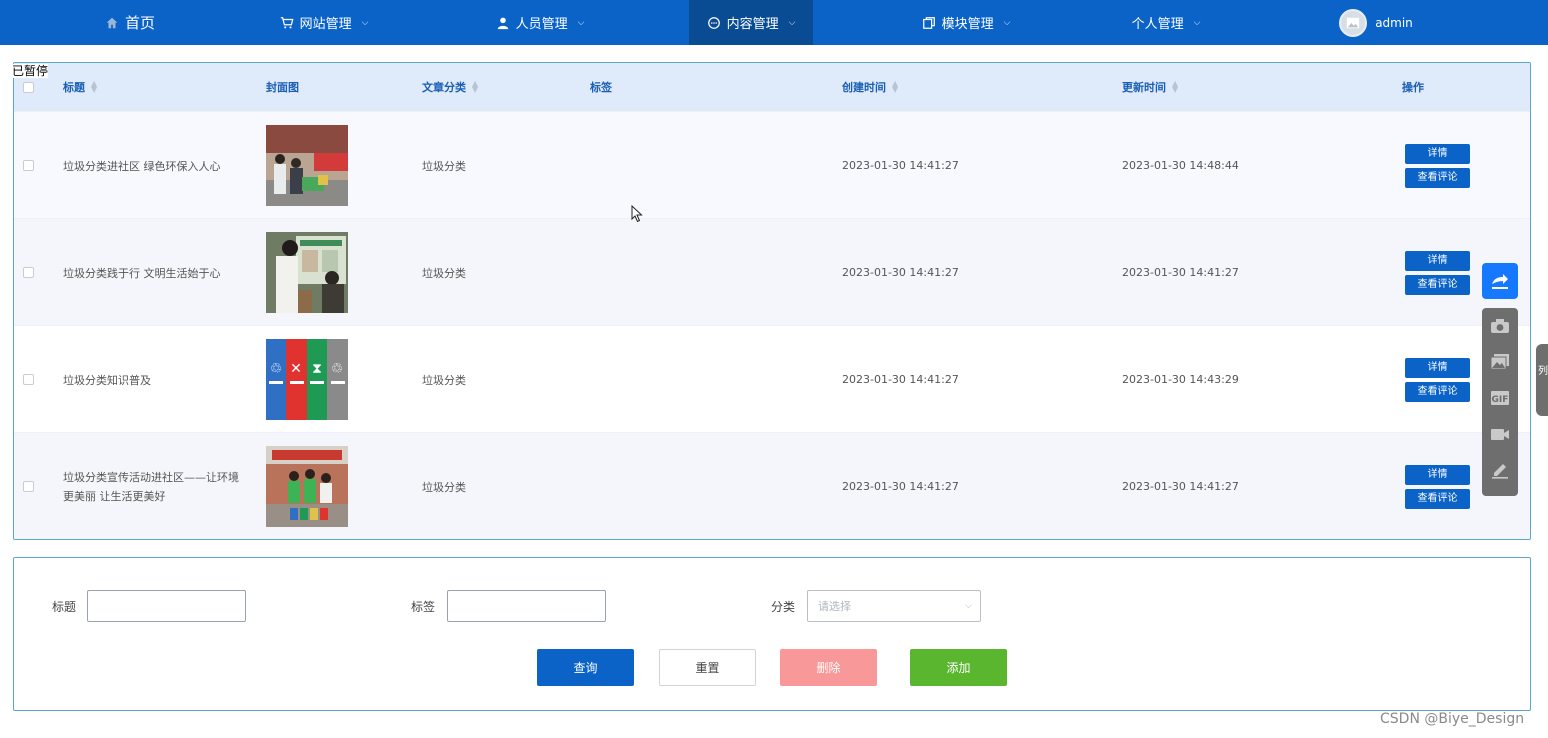  What do you see at coordinates (1353, 22) in the screenshot?
I see `image-icon` at bounding box center [1353, 22].